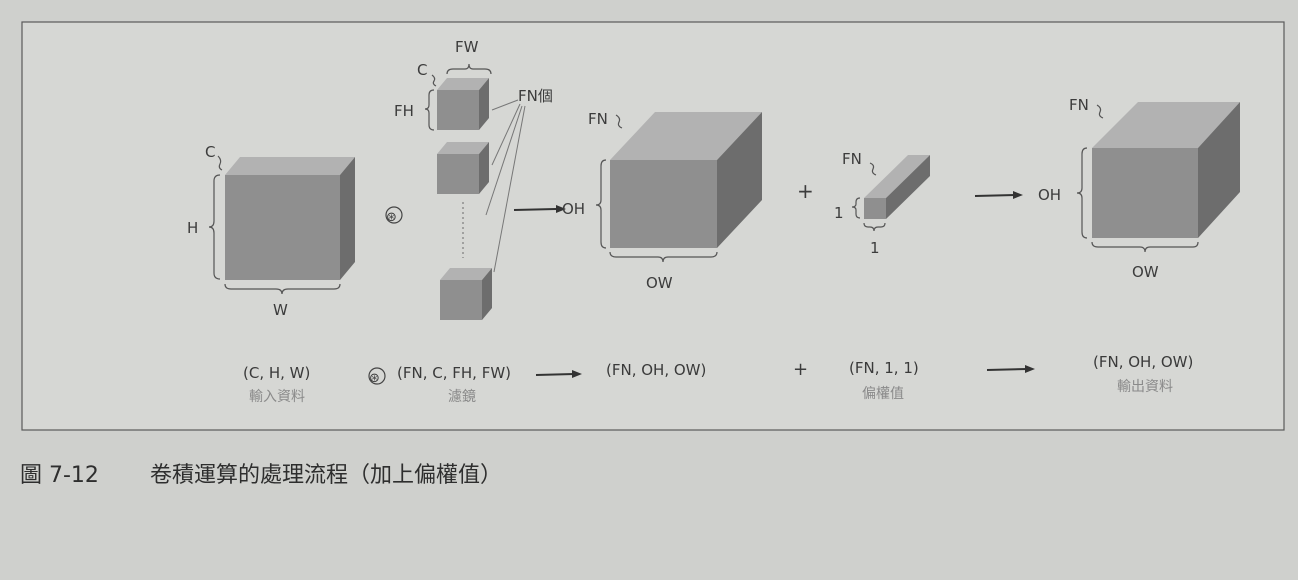 This screenshot has width=1298, height=580. I want to click on input-cube, so click(290, 218).